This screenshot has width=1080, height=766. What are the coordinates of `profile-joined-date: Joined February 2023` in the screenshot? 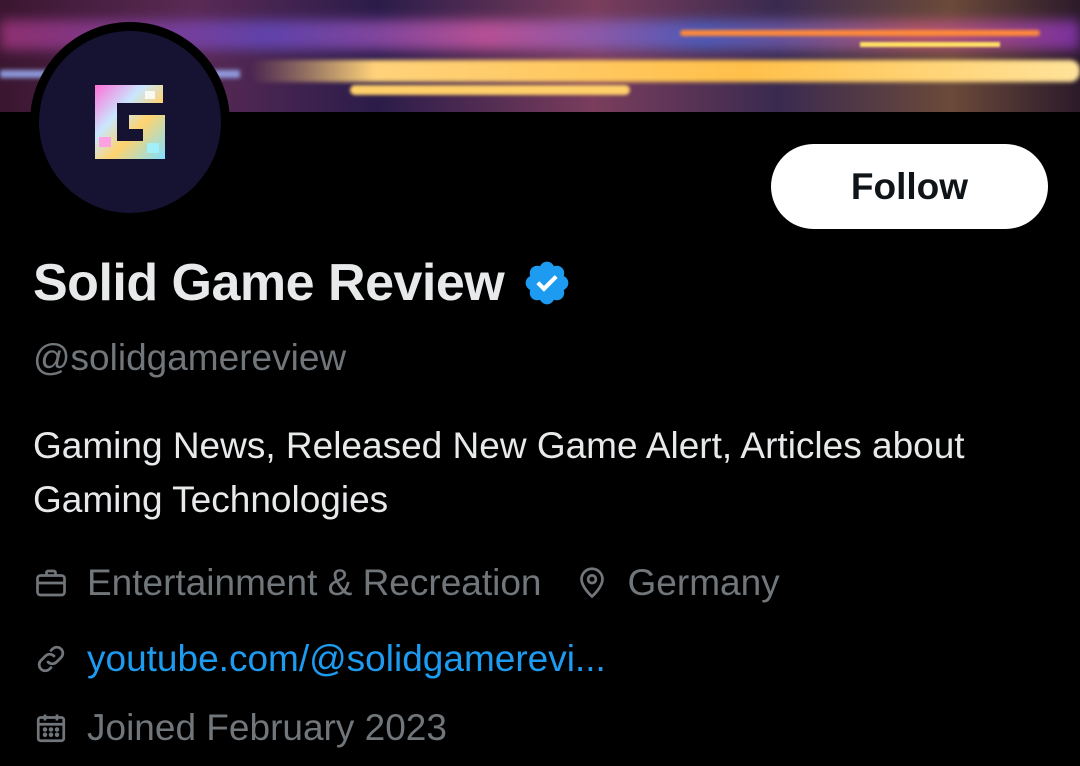 It's located at (267, 727).